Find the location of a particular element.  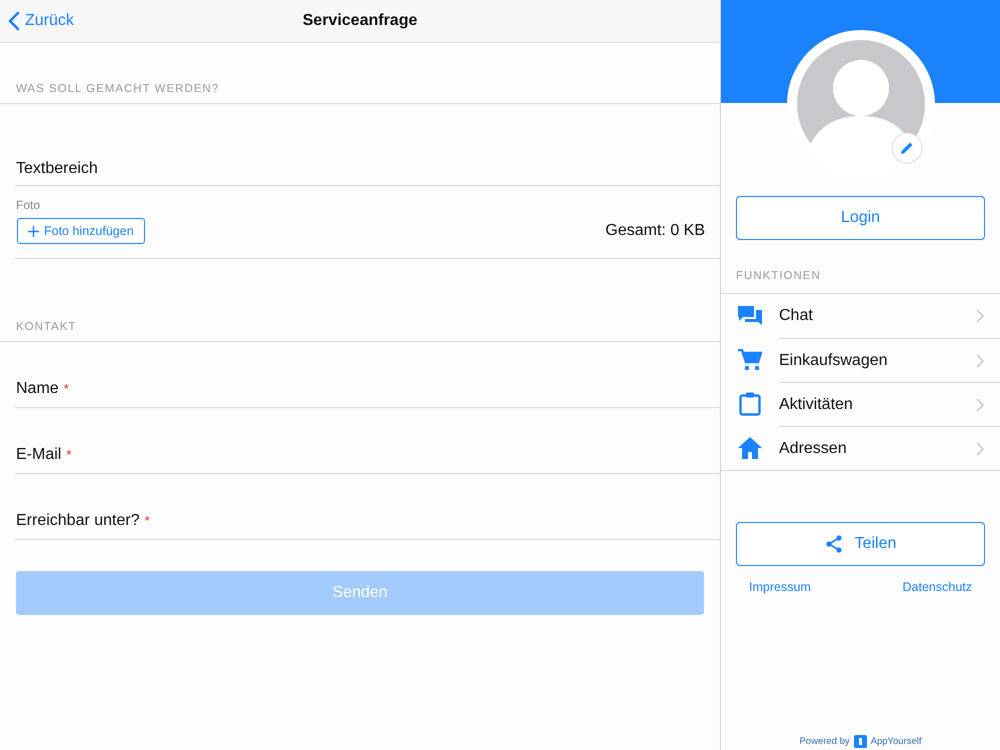

menu-item: Adressen is located at coordinates (860, 448).